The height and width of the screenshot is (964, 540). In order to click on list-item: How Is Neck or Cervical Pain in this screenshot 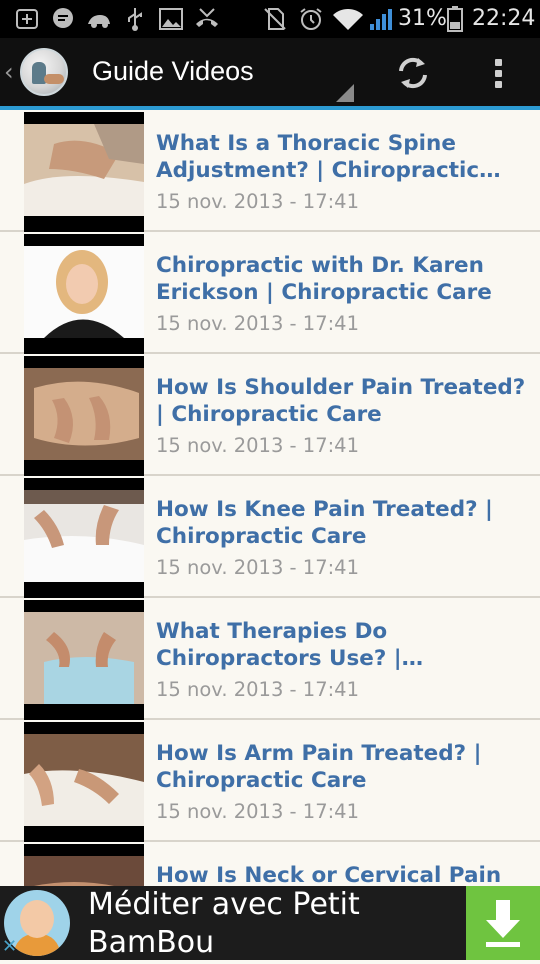, I will do `click(270, 864)`.